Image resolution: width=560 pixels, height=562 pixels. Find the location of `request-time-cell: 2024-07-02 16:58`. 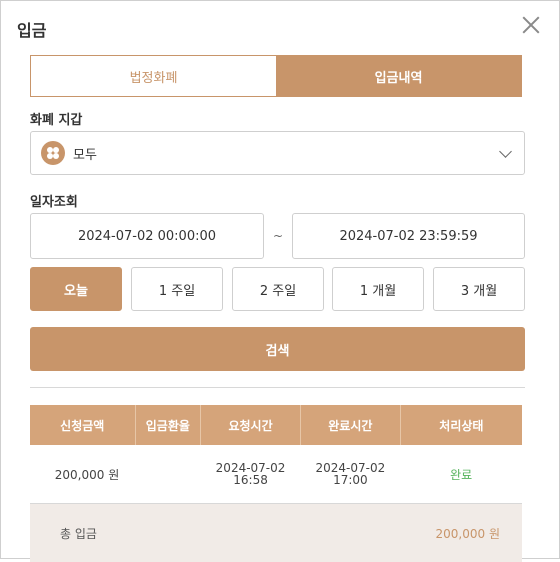

request-time-cell: 2024-07-02 16:58 is located at coordinates (251, 474).